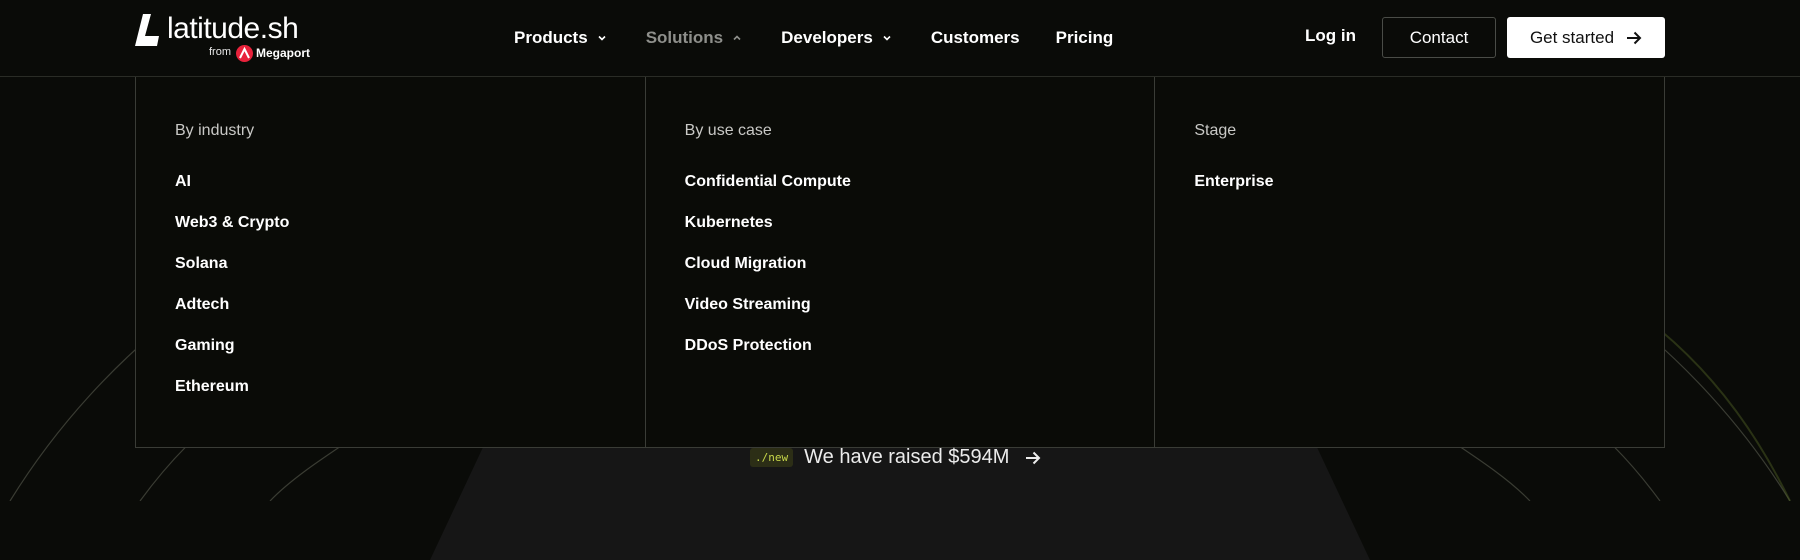 This screenshot has height=560, width=1800. I want to click on column-title: Stage, so click(1215, 130).